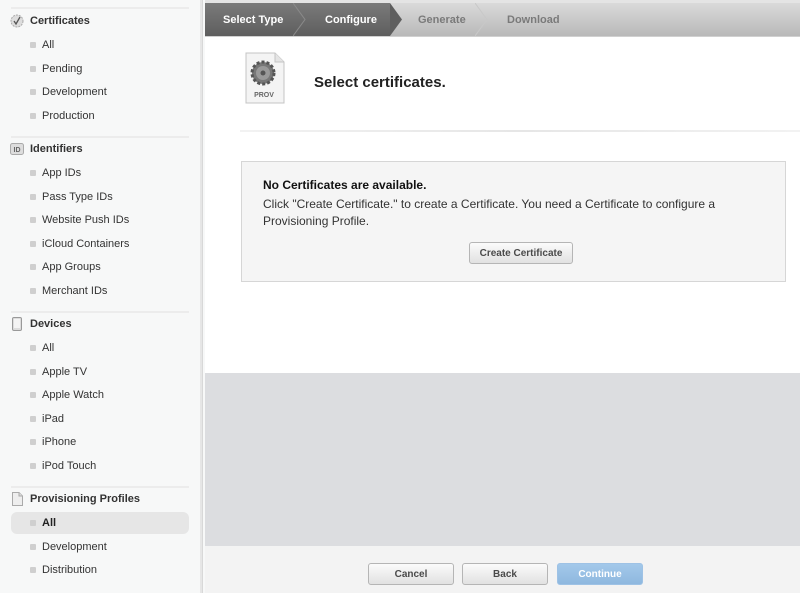 The width and height of the screenshot is (800, 593). What do you see at coordinates (100, 442) in the screenshot?
I see `sidebar-item-iphone: iPhone` at bounding box center [100, 442].